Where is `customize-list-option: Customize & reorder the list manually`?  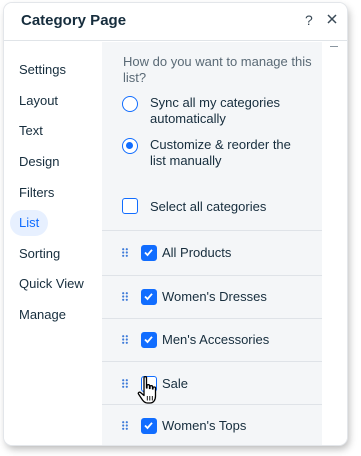
customize-list-option: Customize & reorder the list manually is located at coordinates (211, 153).